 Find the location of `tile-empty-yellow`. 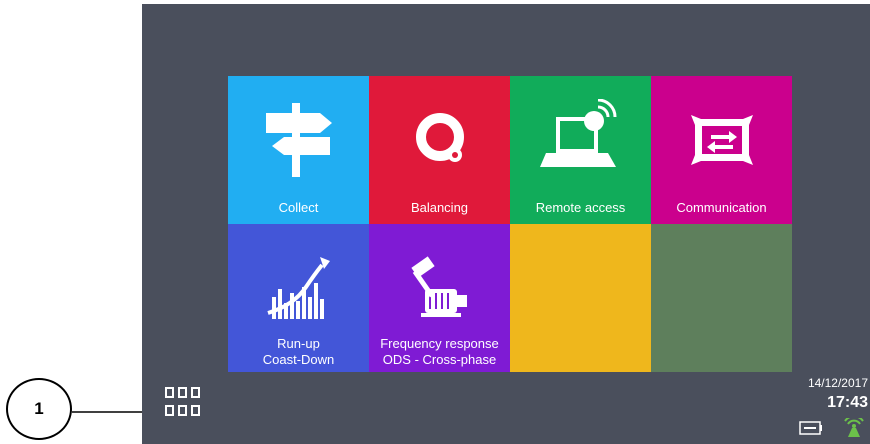

tile-empty-yellow is located at coordinates (580, 298).